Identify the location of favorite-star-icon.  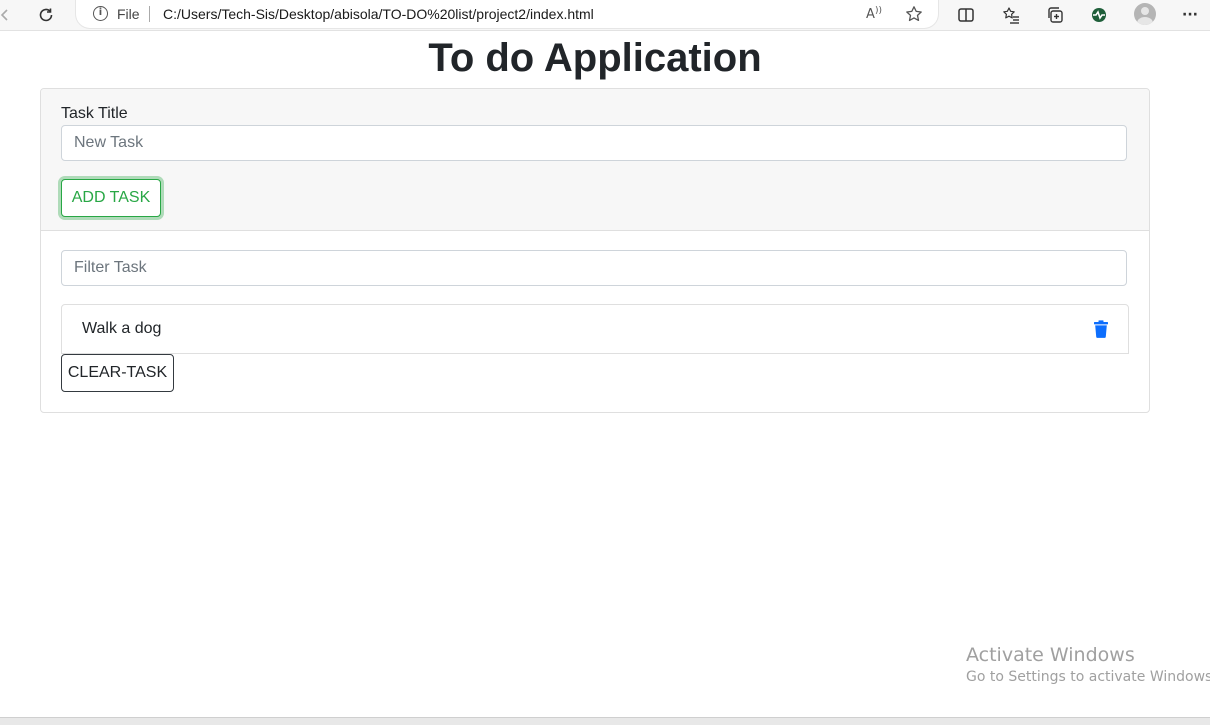
(914, 14).